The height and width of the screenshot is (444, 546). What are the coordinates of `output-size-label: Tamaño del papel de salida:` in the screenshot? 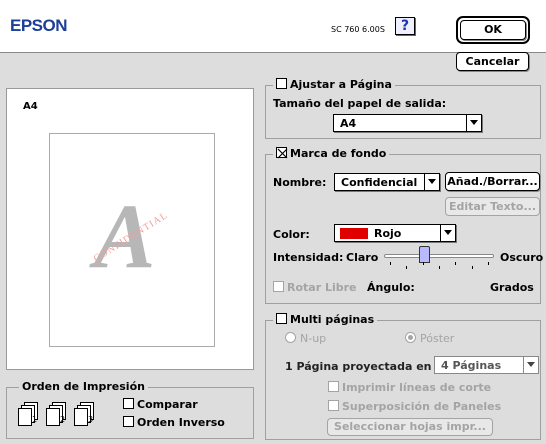 It's located at (360, 103).